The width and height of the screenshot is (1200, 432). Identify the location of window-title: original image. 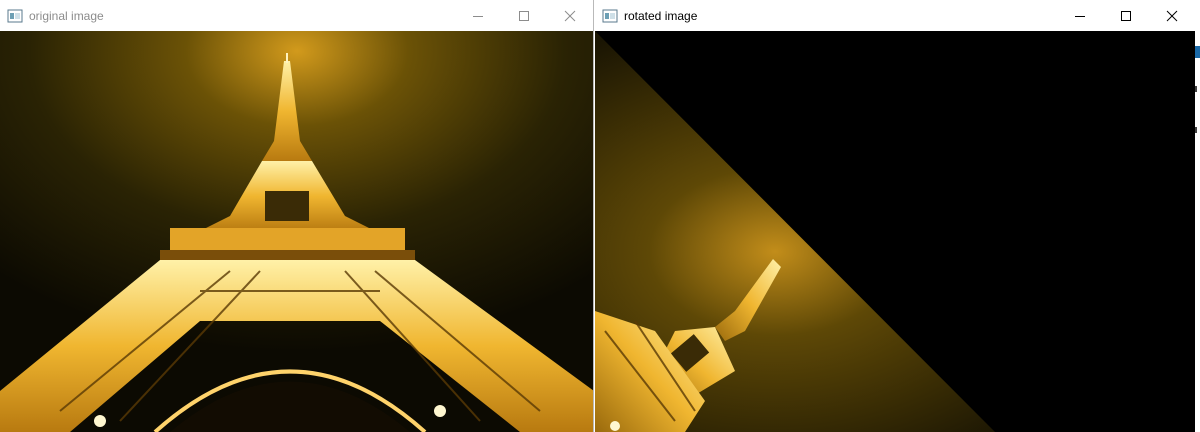
(66, 15).